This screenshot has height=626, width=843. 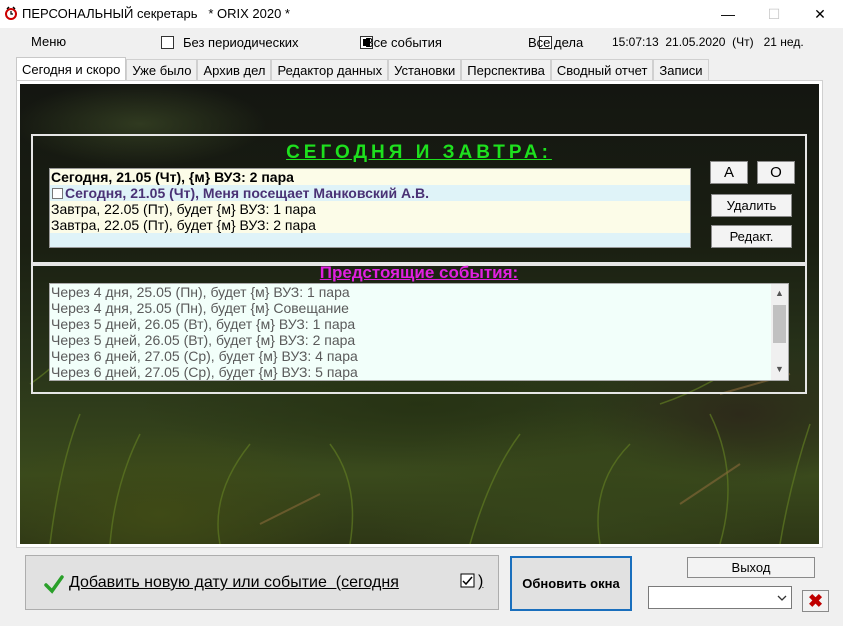 I want to click on menu-button: Меню, so click(x=48, y=41).